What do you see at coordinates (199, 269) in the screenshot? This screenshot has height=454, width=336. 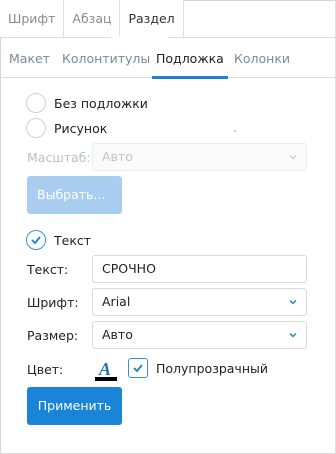 I see `watermark-text-input: СРОЧНО` at bounding box center [199, 269].